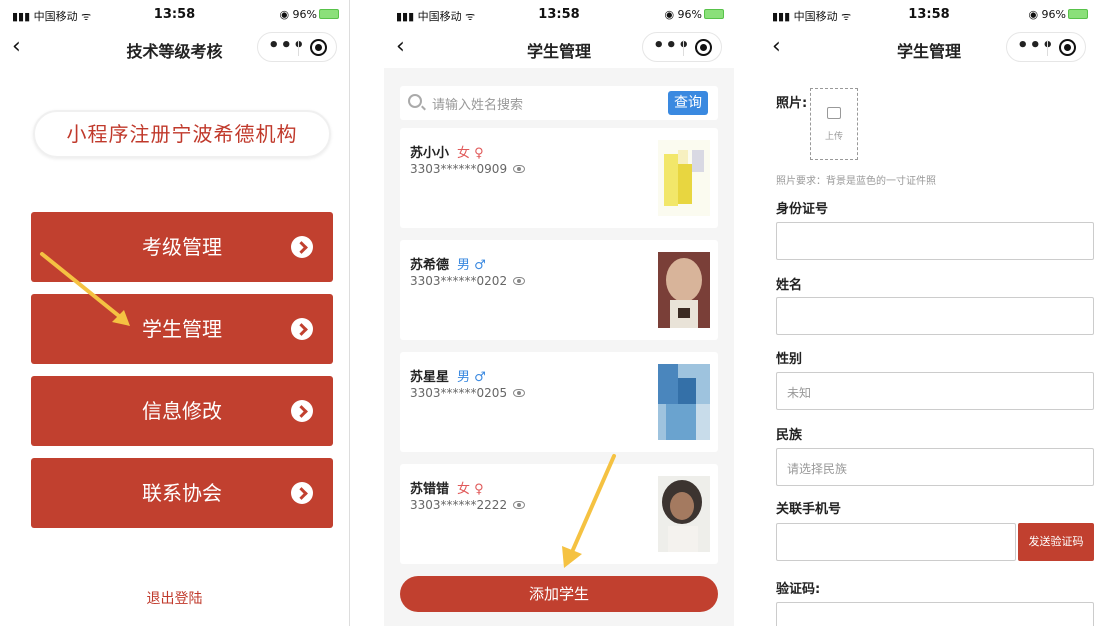 Image resolution: width=1098 pixels, height=626 pixels. Describe the element at coordinates (459, 505) in the screenshot. I see `student-id: 3303******2222` at that location.